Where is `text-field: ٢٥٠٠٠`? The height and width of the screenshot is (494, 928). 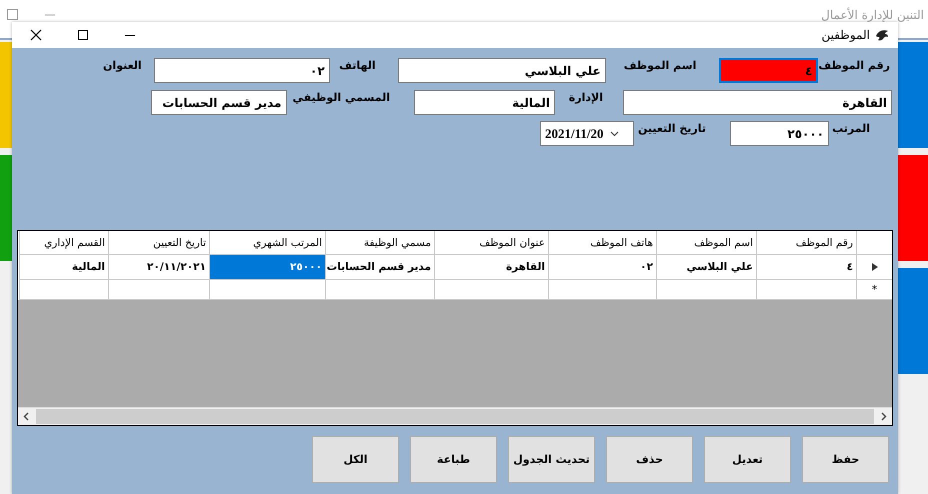
text-field: ٢٥٠٠٠ is located at coordinates (779, 133).